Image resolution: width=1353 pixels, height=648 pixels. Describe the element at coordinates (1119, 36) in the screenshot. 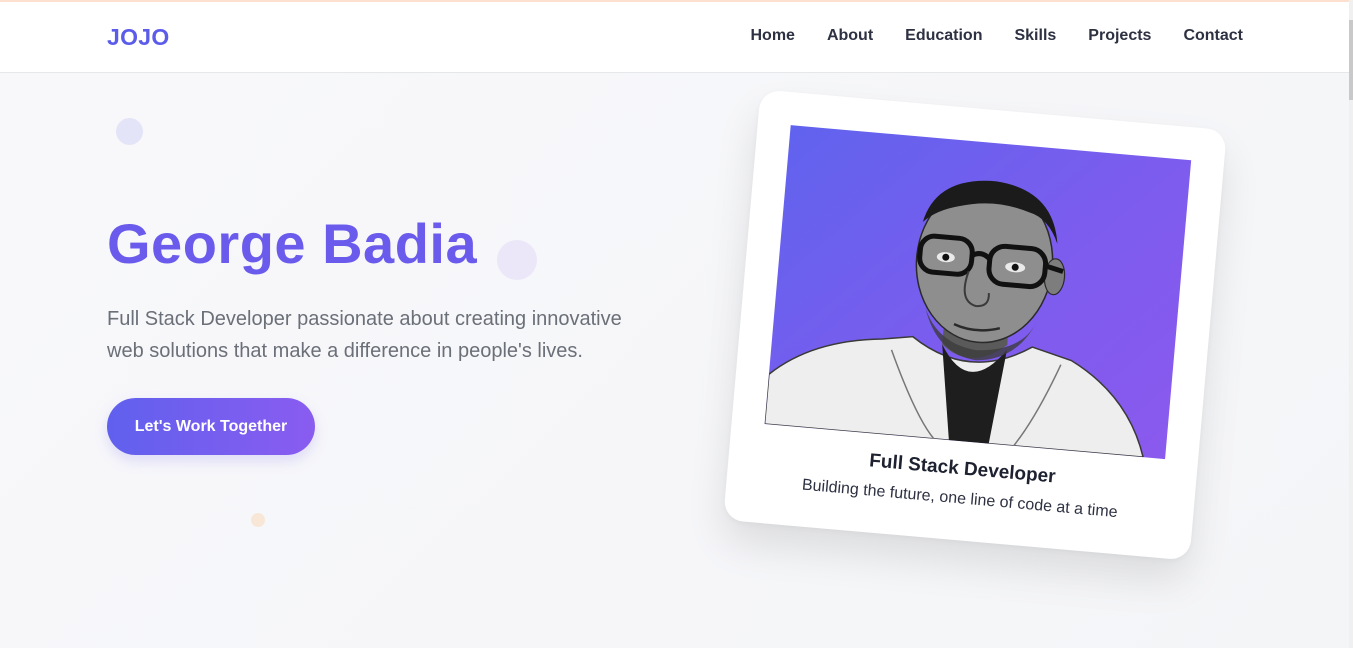

I see `nav-projects: Projects` at that location.